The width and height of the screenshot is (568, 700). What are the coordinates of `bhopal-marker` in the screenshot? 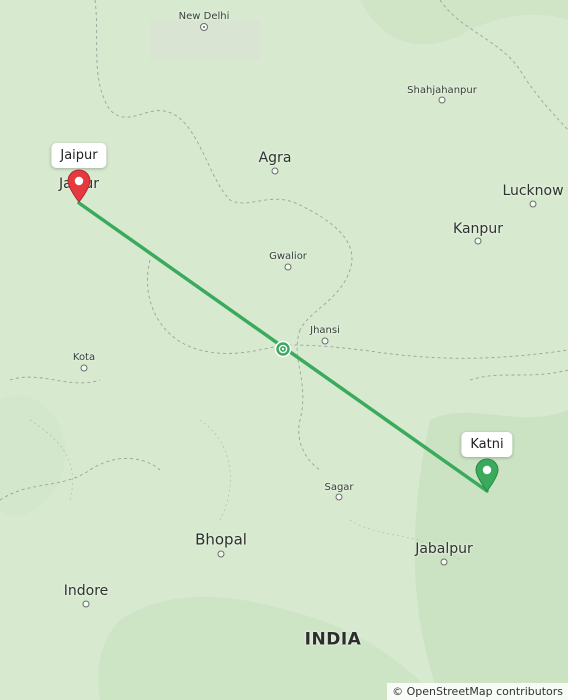 It's located at (221, 554).